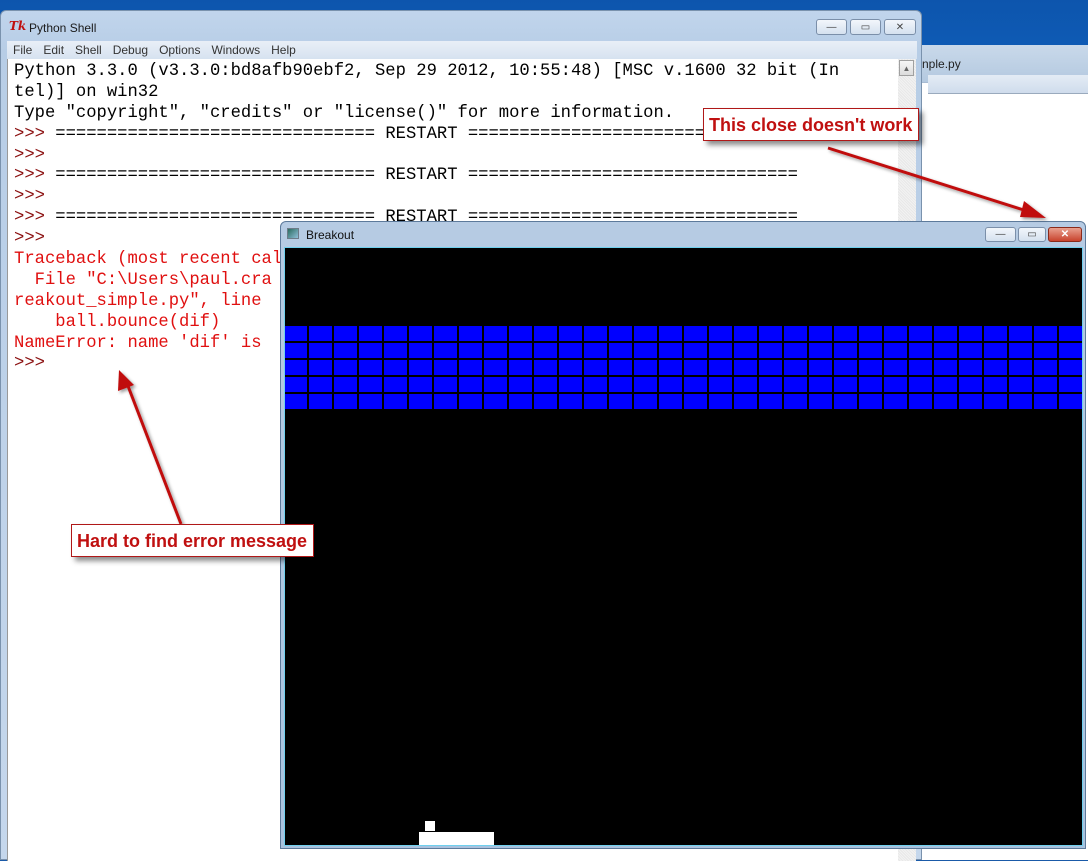  Describe the element at coordinates (906, 68) in the screenshot. I see `scroll-up-arrow-icon: ▲` at that location.